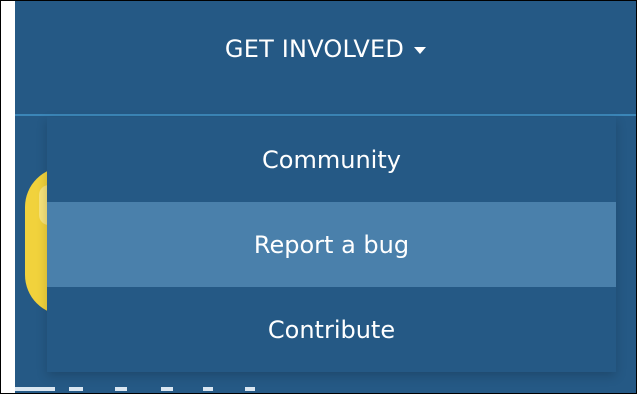 The height and width of the screenshot is (394, 637). I want to click on menu-item-label: Community, so click(331, 159).